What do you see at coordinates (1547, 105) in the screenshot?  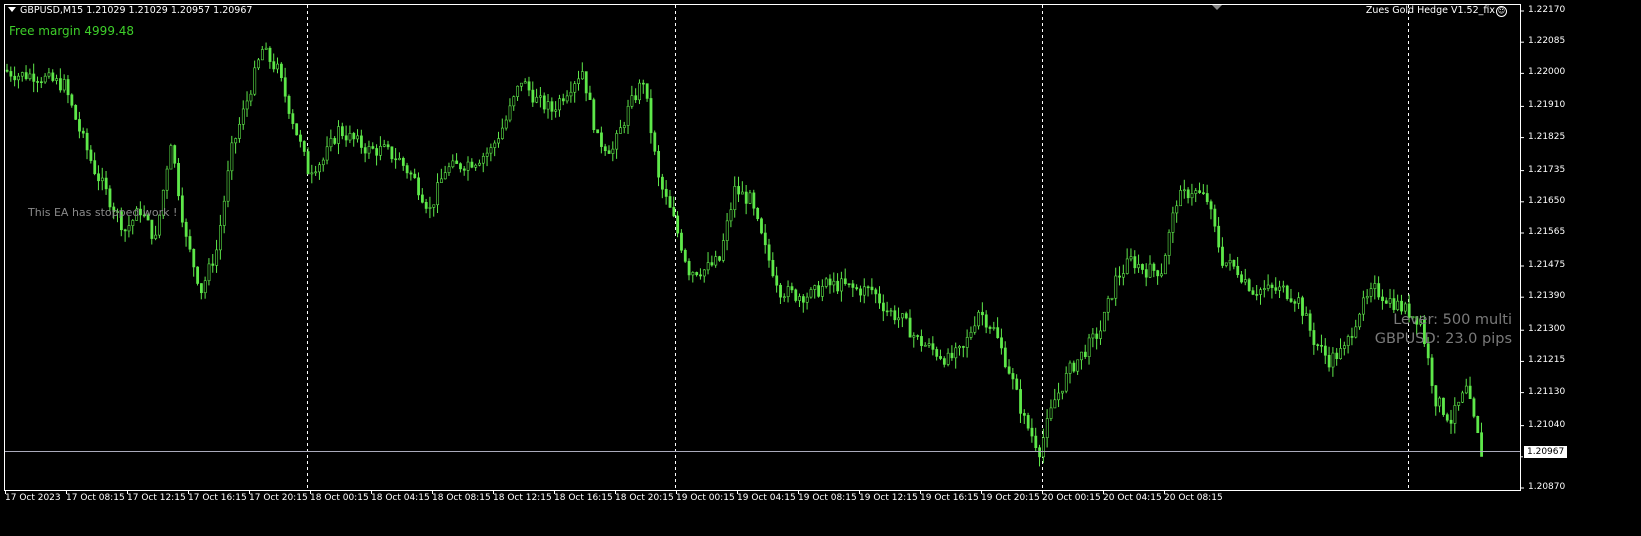 I see `price-tick-label: 1.21910` at bounding box center [1547, 105].